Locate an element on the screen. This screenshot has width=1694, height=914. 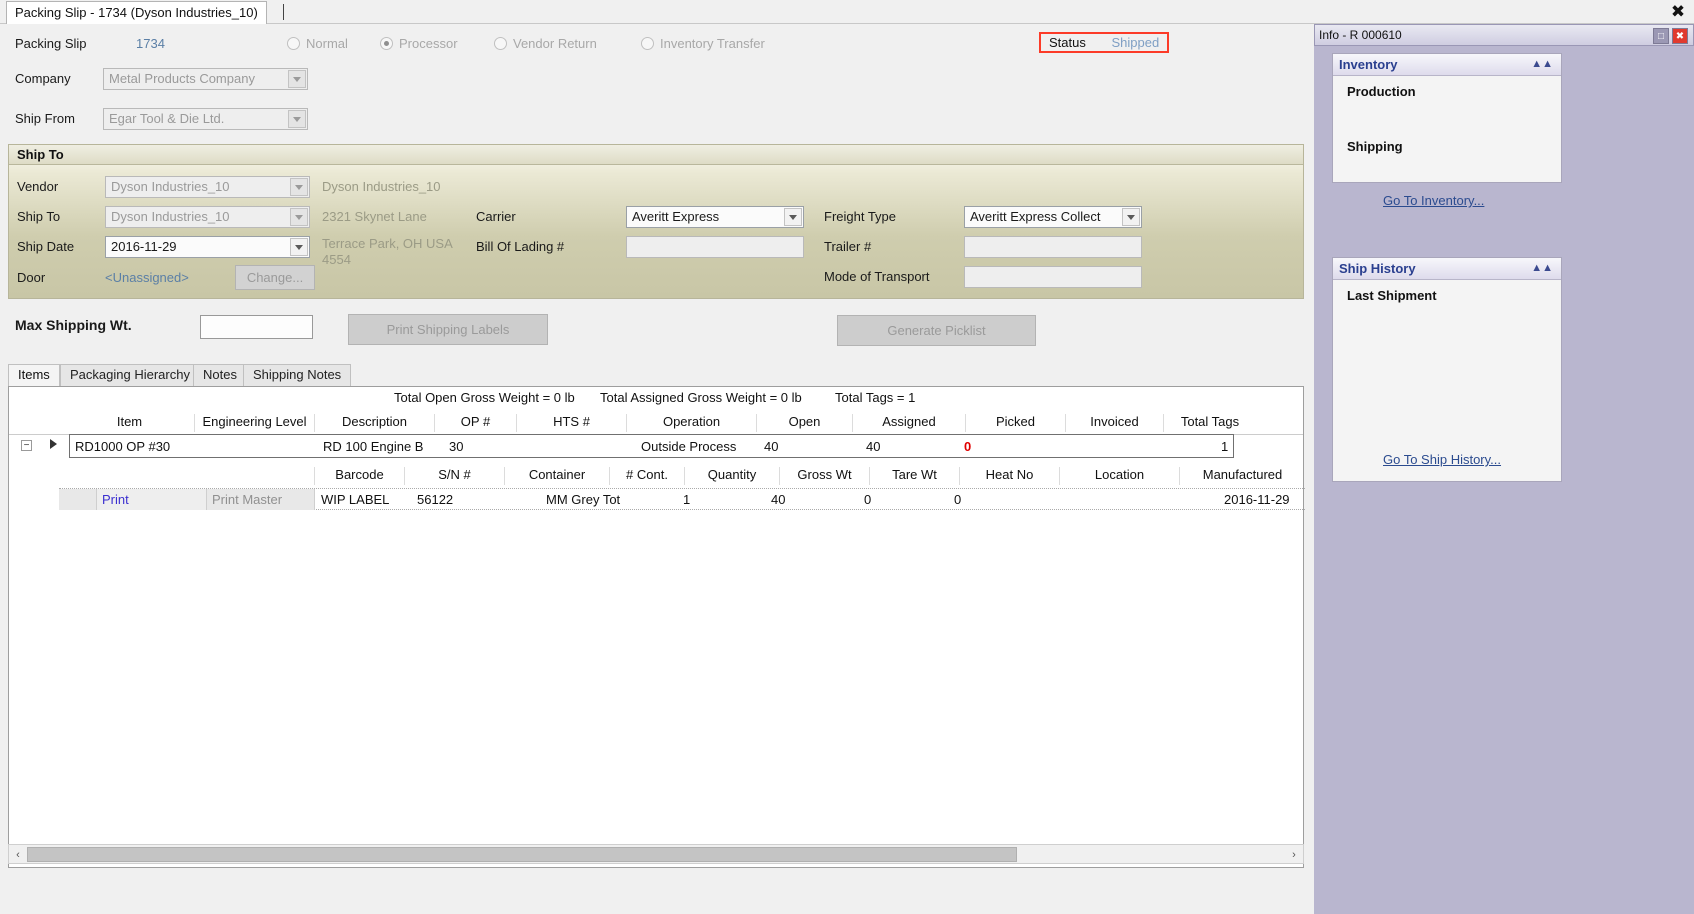
carrier-select: Averitt Express is located at coordinates (715, 217).